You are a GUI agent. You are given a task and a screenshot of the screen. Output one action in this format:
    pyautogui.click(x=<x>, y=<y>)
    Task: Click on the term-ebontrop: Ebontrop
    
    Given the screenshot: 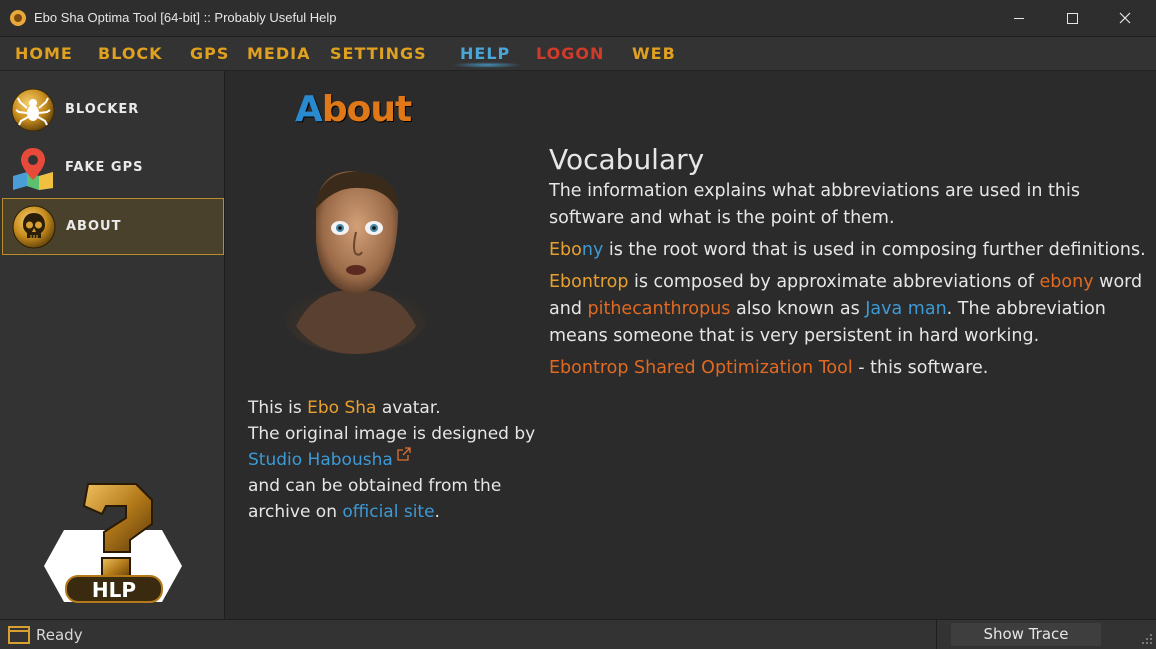 What is the action you would take?
    pyautogui.click(x=589, y=282)
    